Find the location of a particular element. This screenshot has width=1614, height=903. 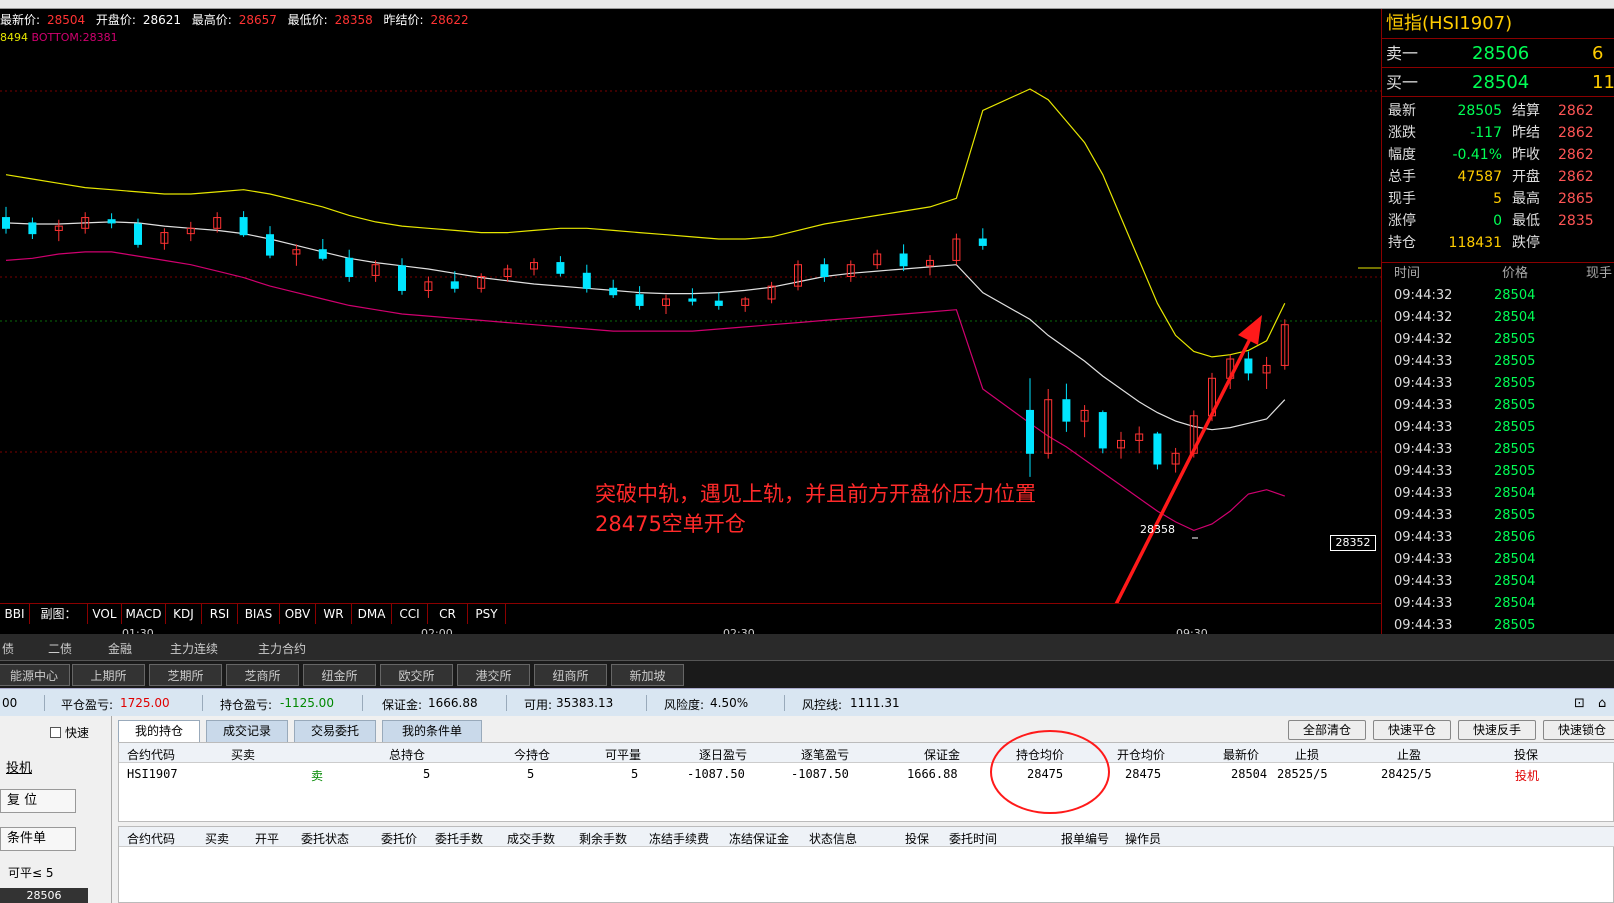

exchange-tab-8: 新加坡 is located at coordinates (647, 675).